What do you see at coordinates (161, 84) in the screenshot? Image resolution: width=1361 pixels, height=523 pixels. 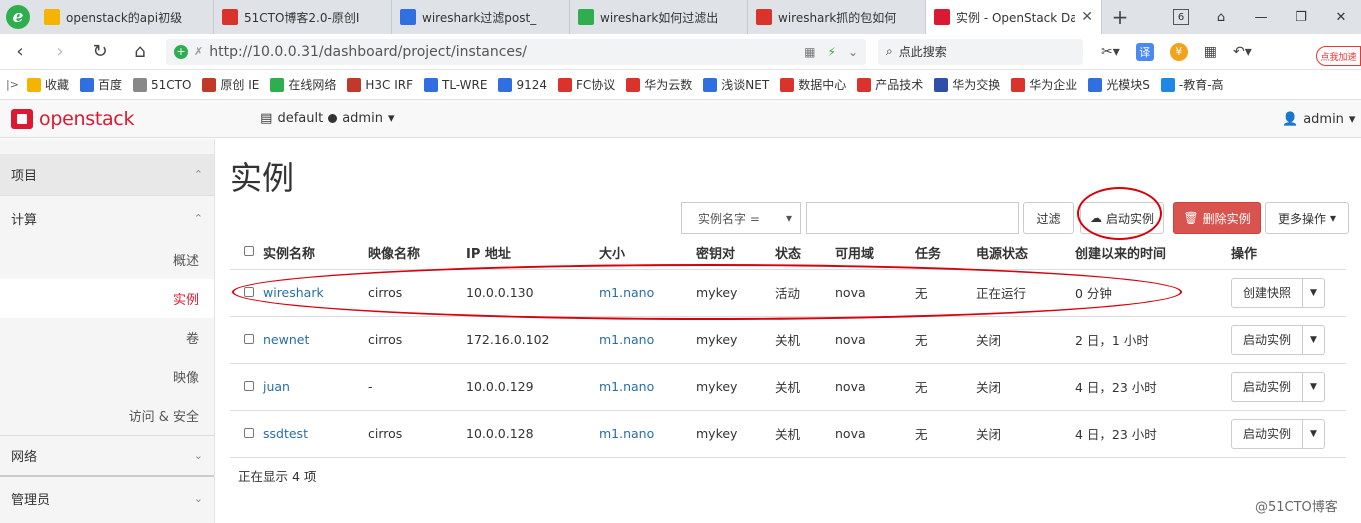 I see `bookmark-item: 51CTO` at bounding box center [161, 84].